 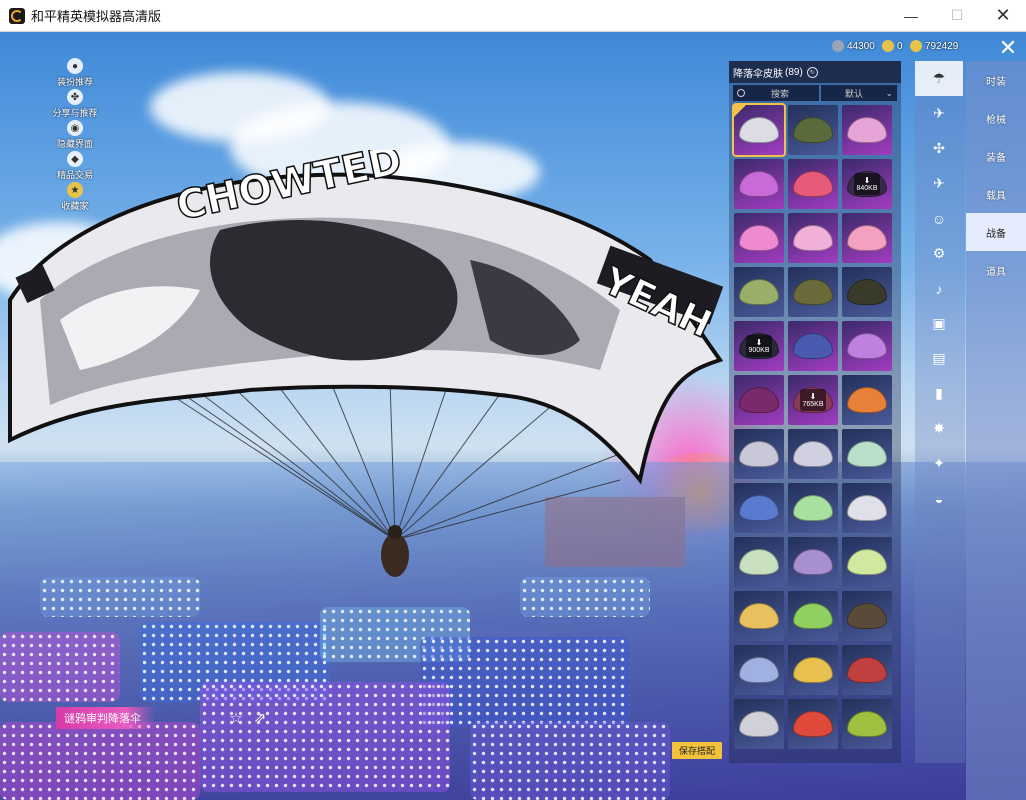 I want to click on shop-icon: ◆, so click(x=75, y=159).